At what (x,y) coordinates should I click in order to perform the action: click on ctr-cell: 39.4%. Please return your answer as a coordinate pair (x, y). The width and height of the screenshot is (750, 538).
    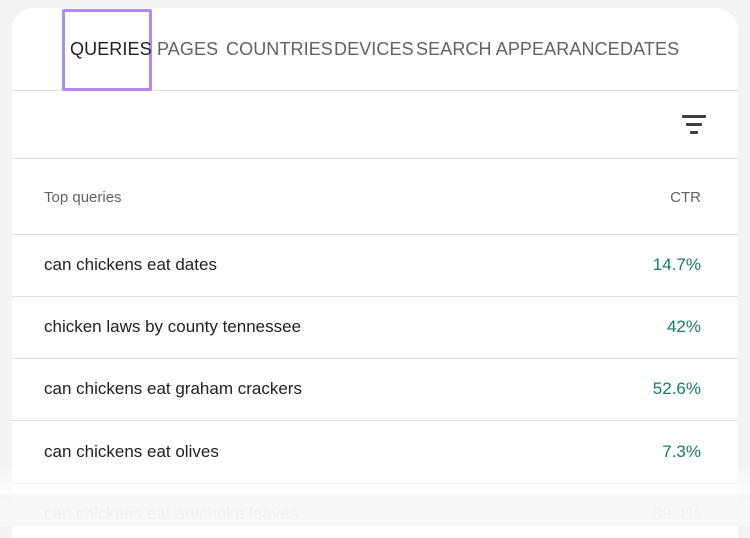
    Looking at the image, I should click on (676, 513).